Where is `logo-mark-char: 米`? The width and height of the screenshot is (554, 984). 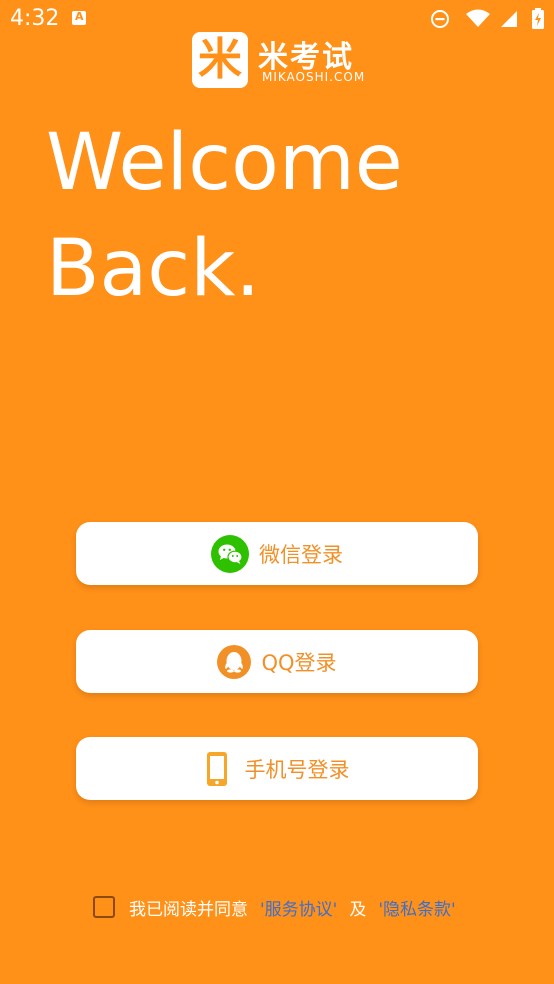
logo-mark-char: 米 is located at coordinates (220, 59).